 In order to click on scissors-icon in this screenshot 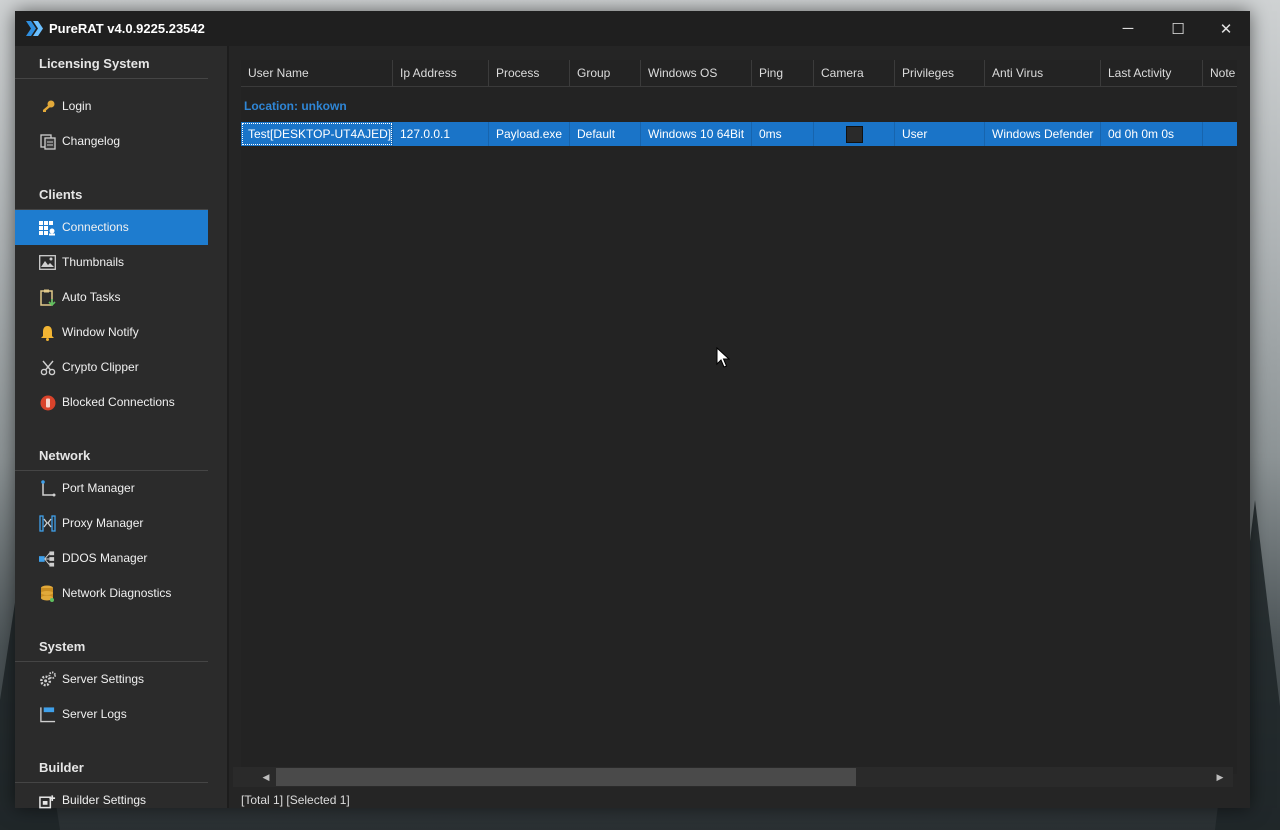, I will do `click(47, 367)`.